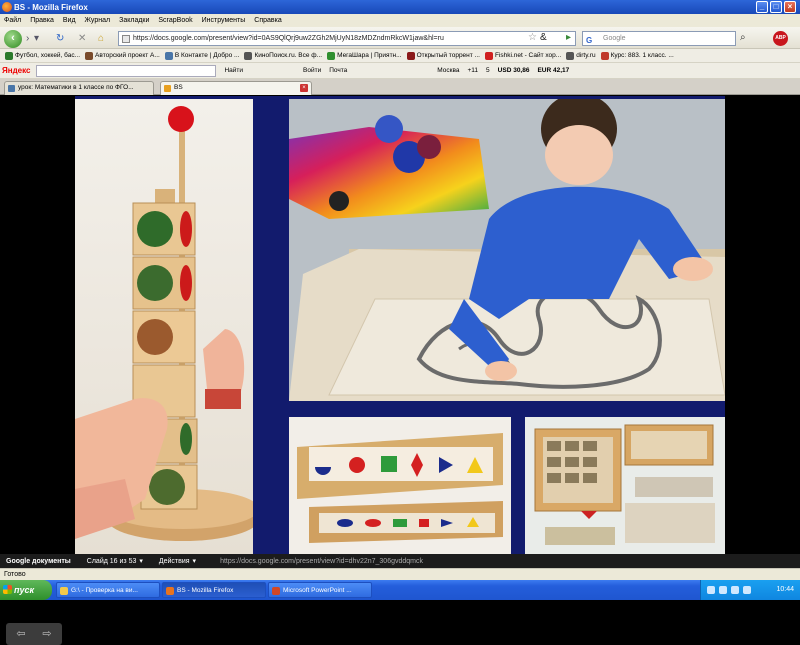  Describe the element at coordinates (488, 70) in the screenshot. I see `yandex-count: 5` at that location.